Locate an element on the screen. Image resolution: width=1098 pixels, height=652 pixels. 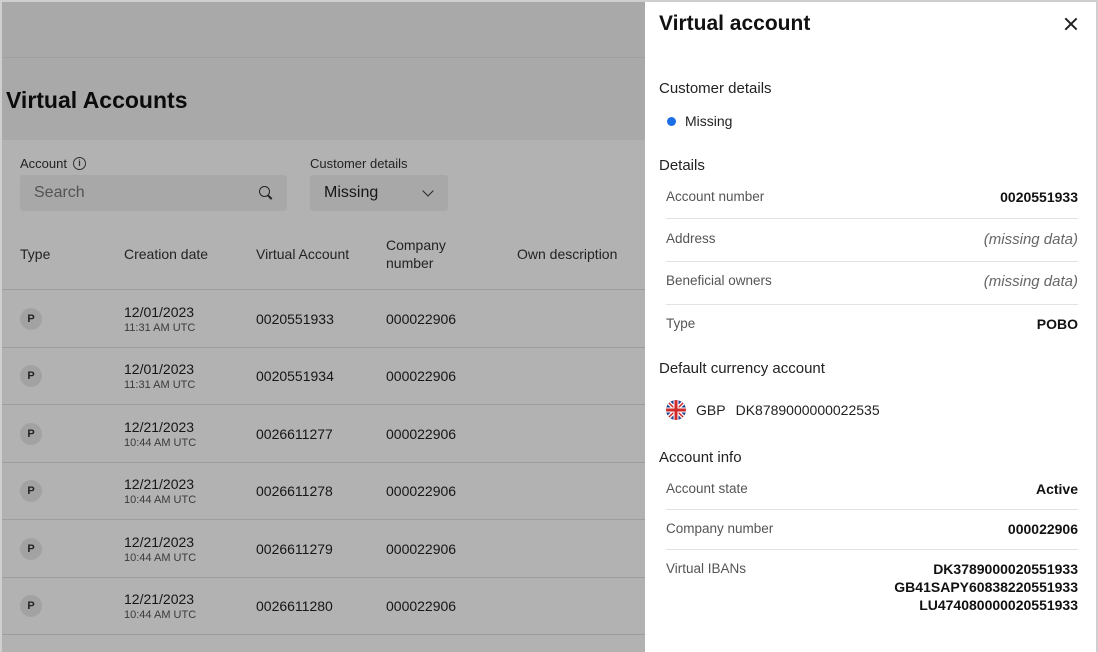
account-number-value: 0020551933 is located at coordinates (1039, 197).